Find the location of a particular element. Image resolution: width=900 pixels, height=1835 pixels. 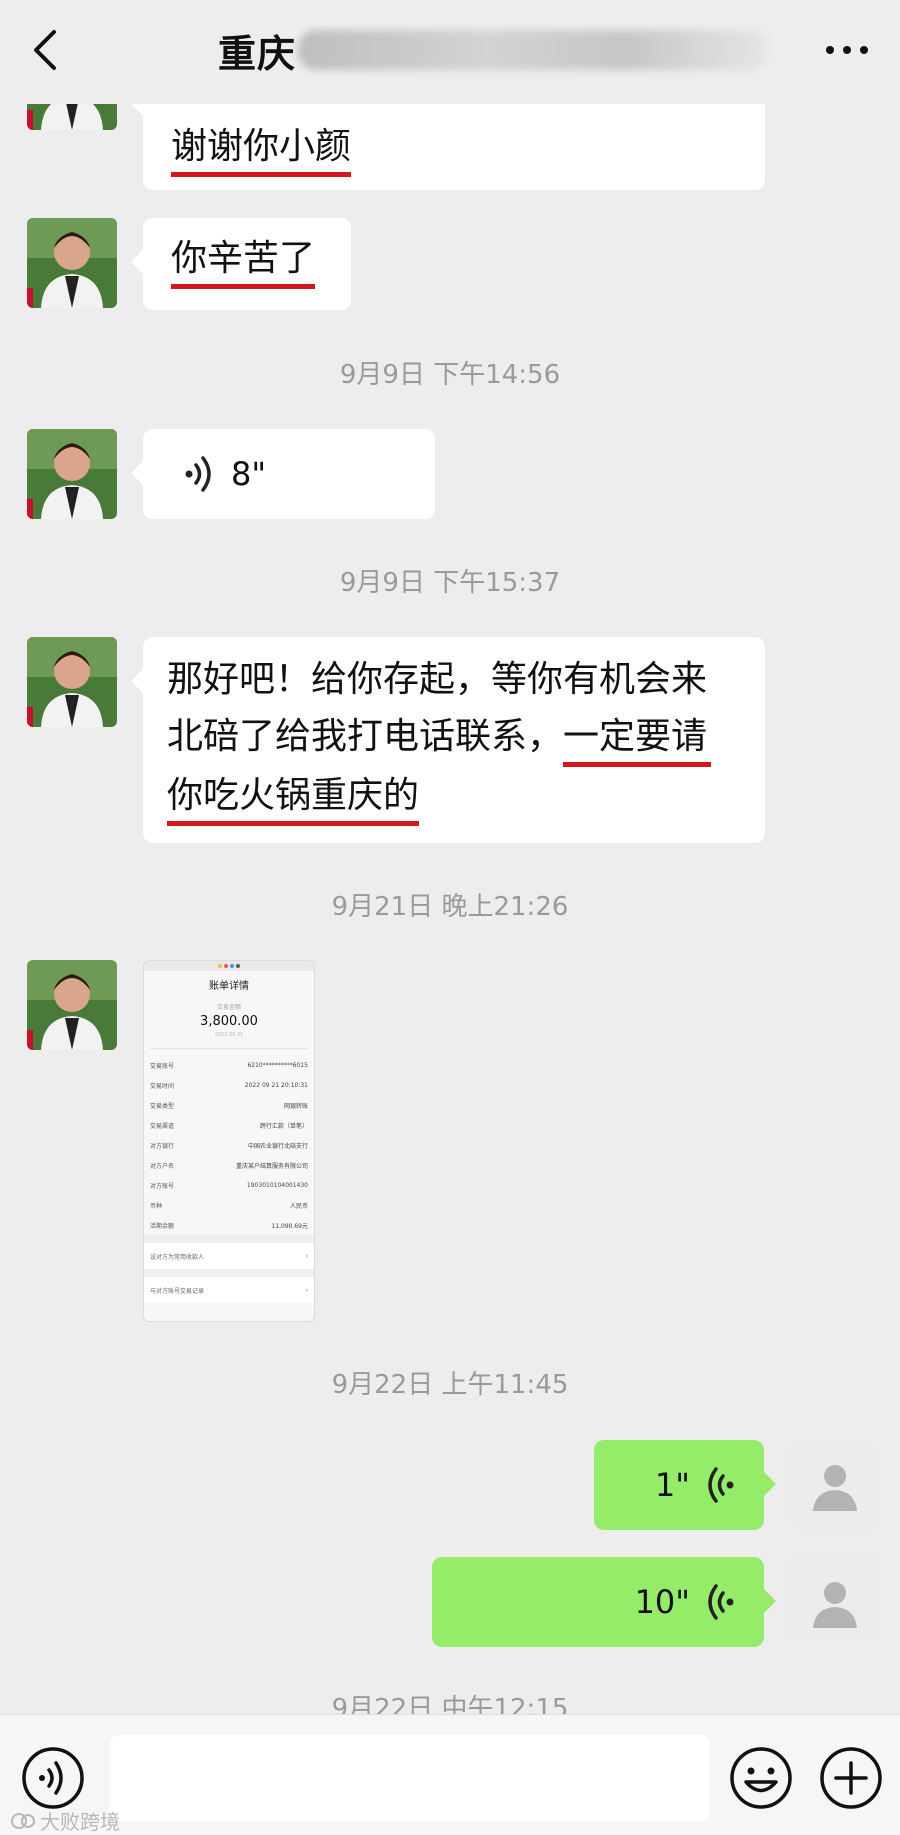

message-text: 谢谢你小颜 is located at coordinates (261, 149).